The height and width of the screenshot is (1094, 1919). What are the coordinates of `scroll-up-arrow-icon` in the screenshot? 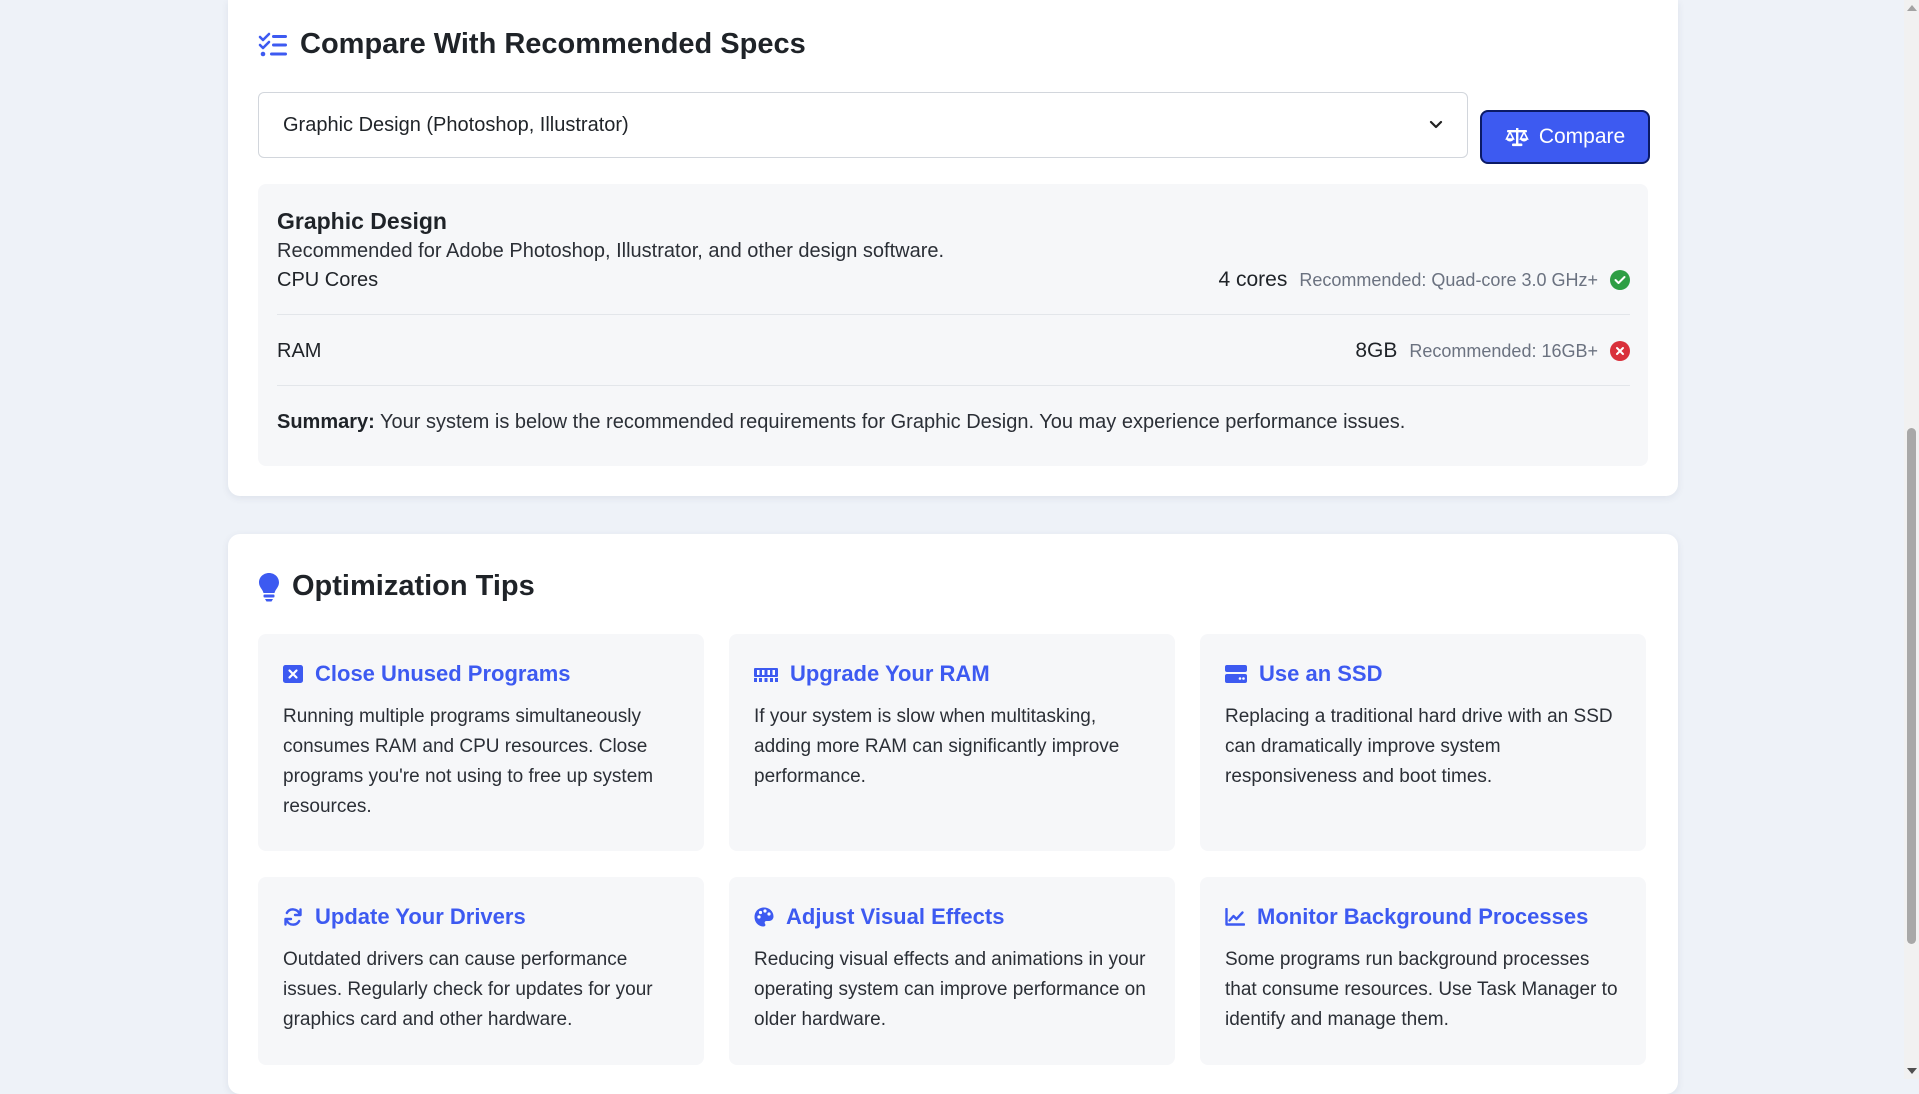 It's located at (1912, 8).